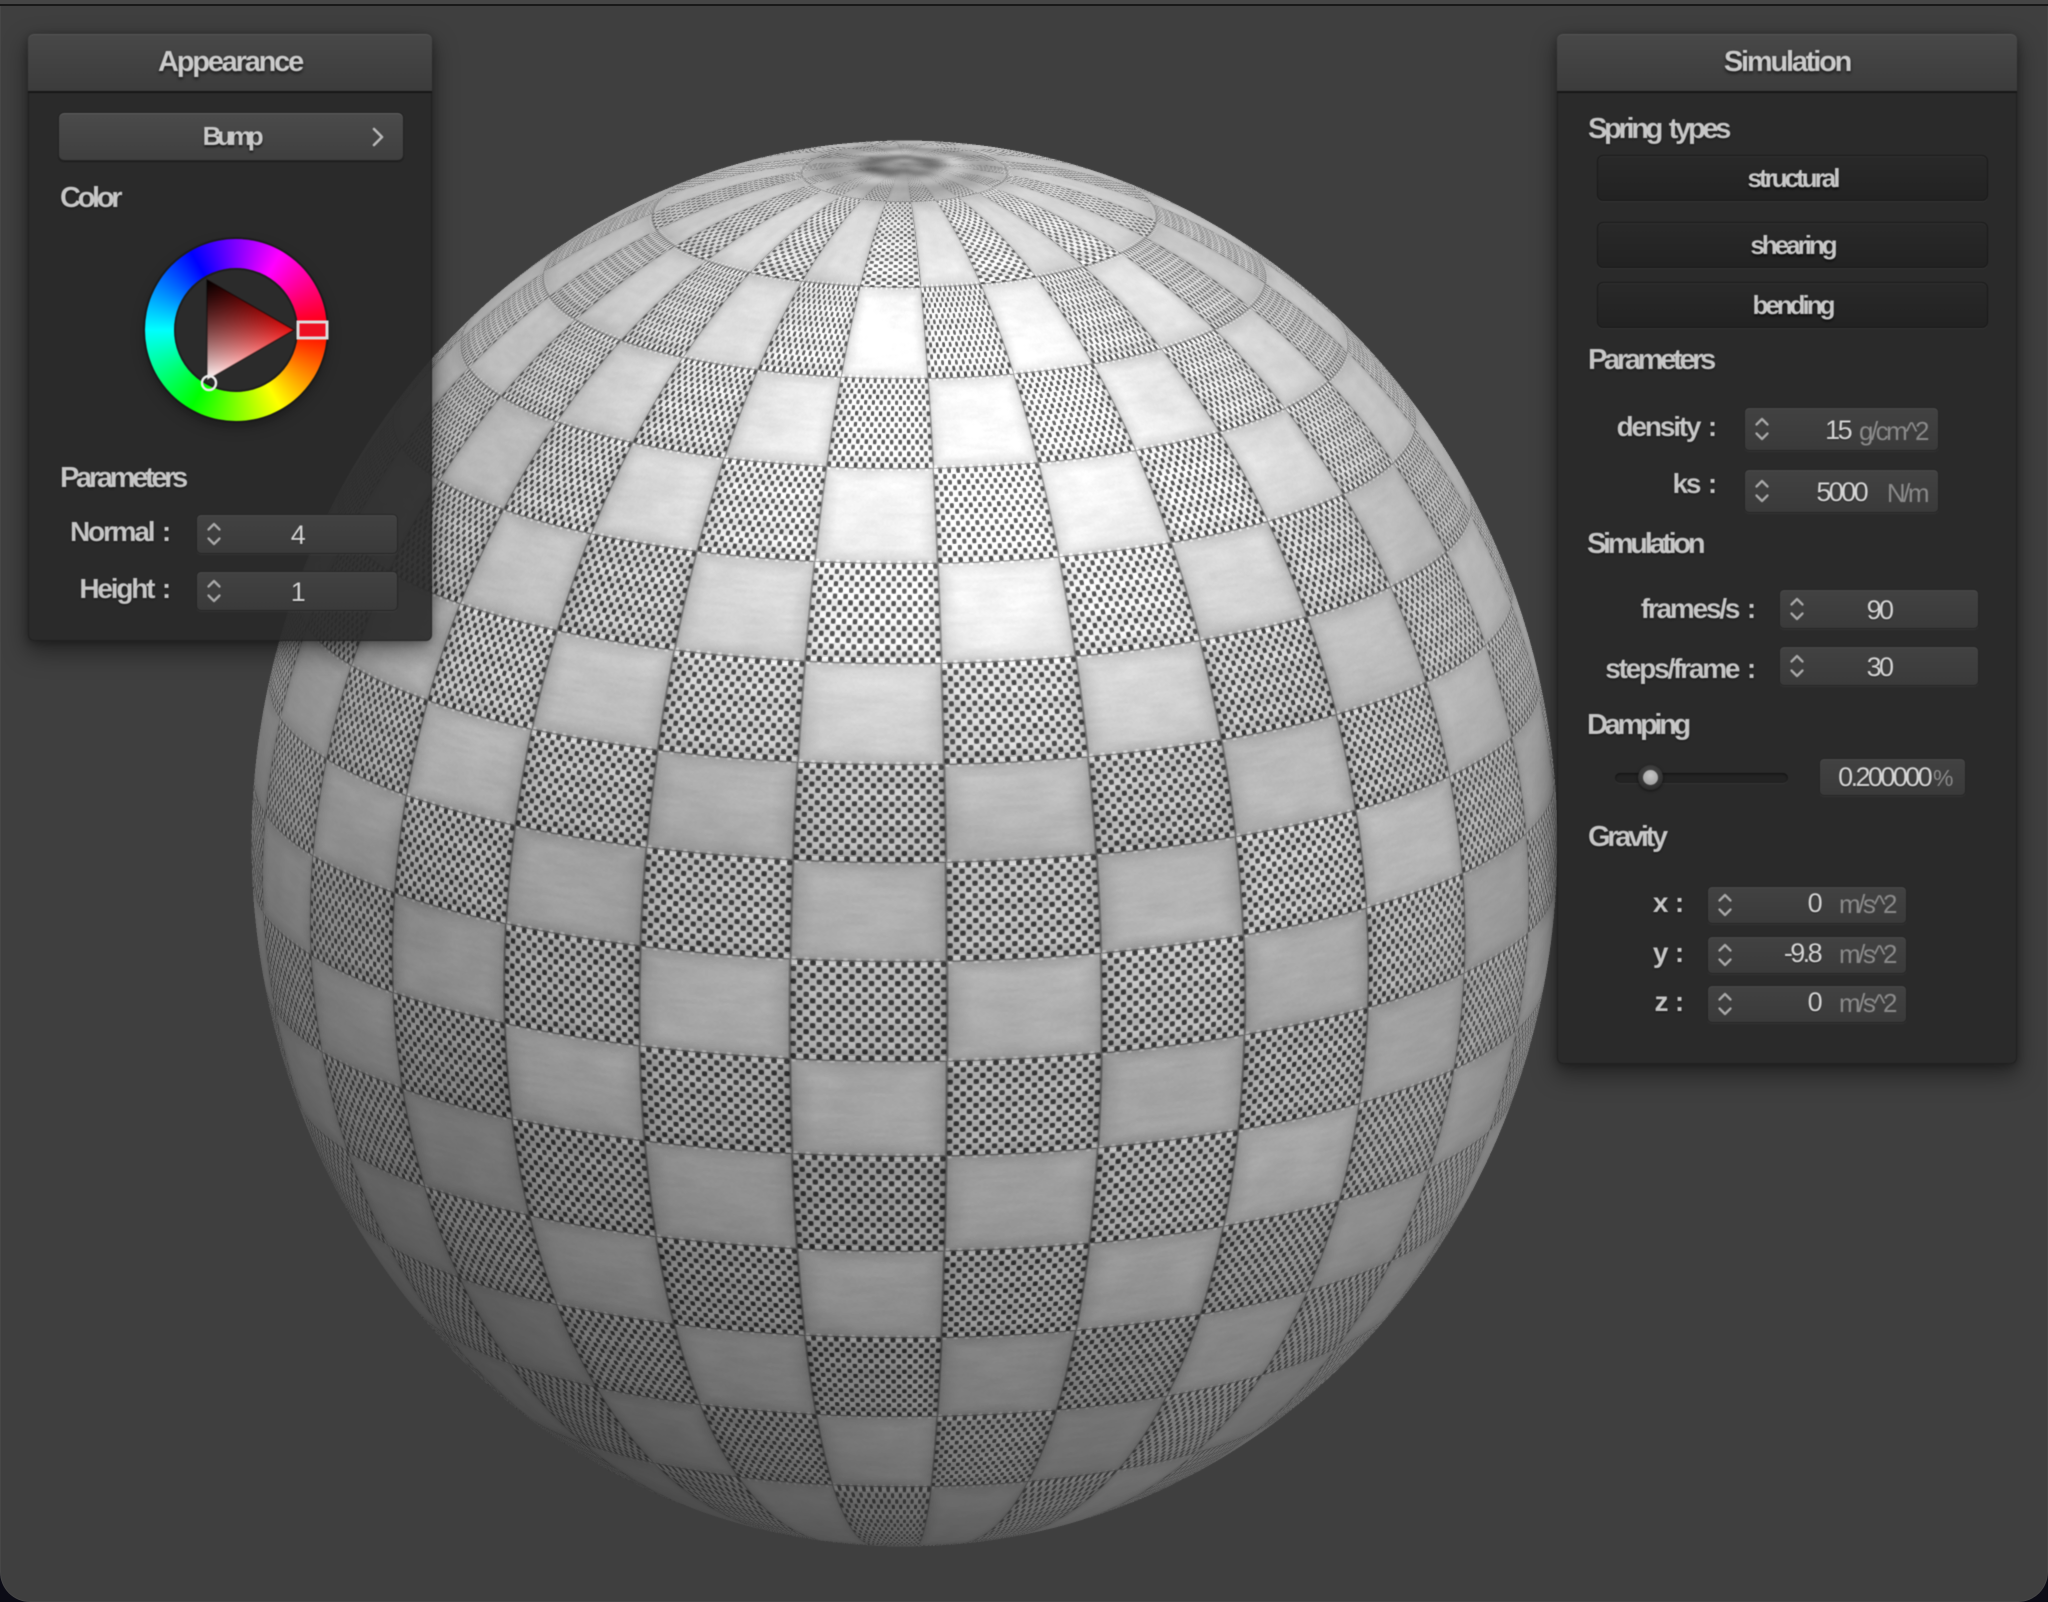 This screenshot has height=1602, width=2048. Describe the element at coordinates (1815, 903) in the screenshot. I see `gravity-x-value: 0` at that location.